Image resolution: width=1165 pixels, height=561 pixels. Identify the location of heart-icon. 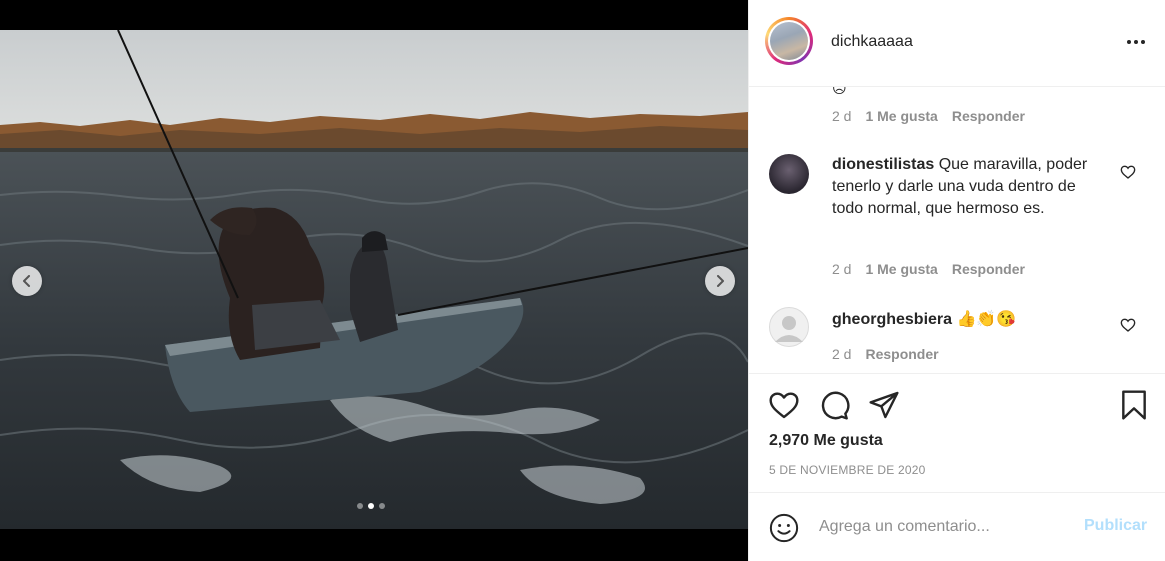
(784, 405).